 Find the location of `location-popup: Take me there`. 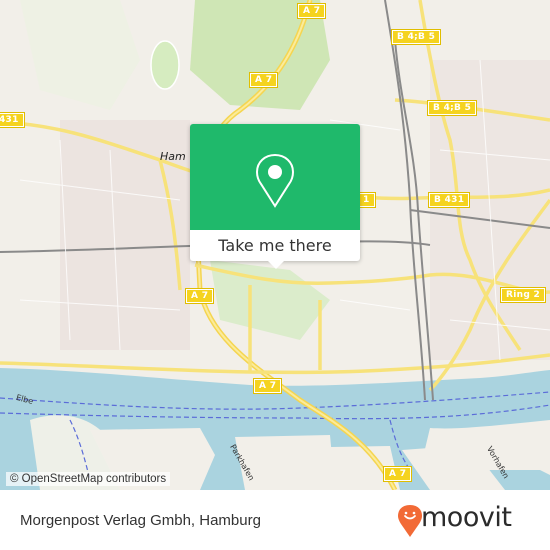

location-popup: Take me there is located at coordinates (275, 196).